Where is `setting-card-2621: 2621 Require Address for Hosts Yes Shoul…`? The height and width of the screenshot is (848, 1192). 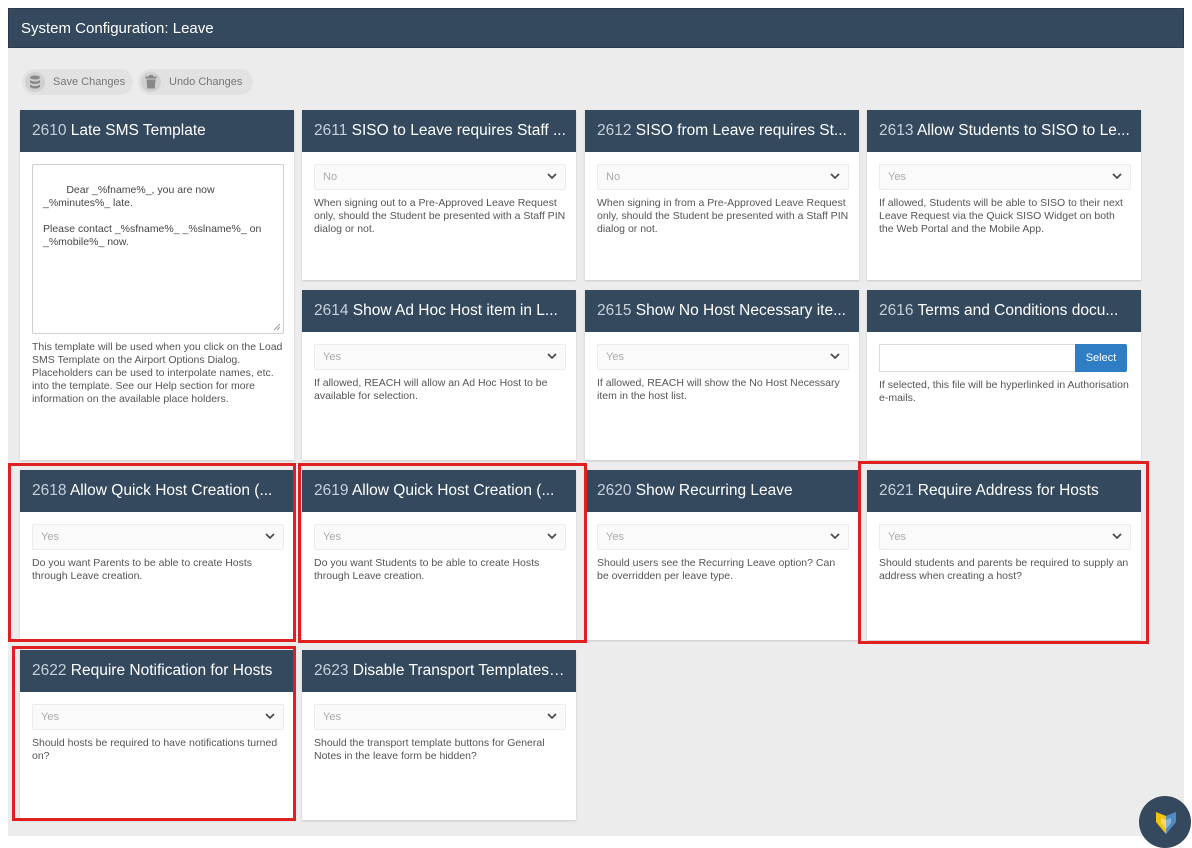
setting-card-2621: 2621 Require Address for Hosts Yes Shoul… is located at coordinates (1004, 555).